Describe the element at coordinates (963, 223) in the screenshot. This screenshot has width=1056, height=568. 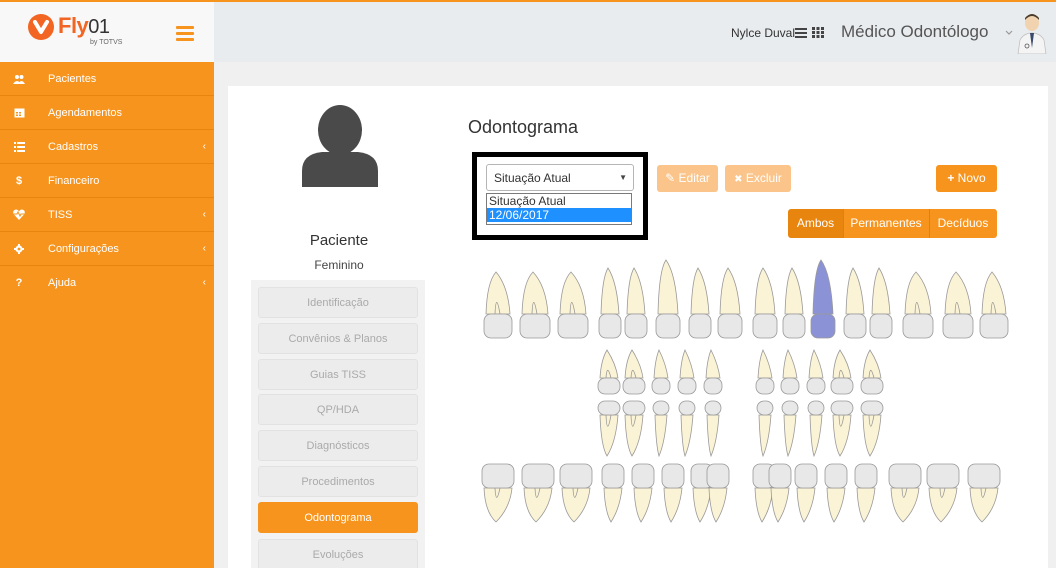
I see `filter-deciduos: Decíduos` at that location.